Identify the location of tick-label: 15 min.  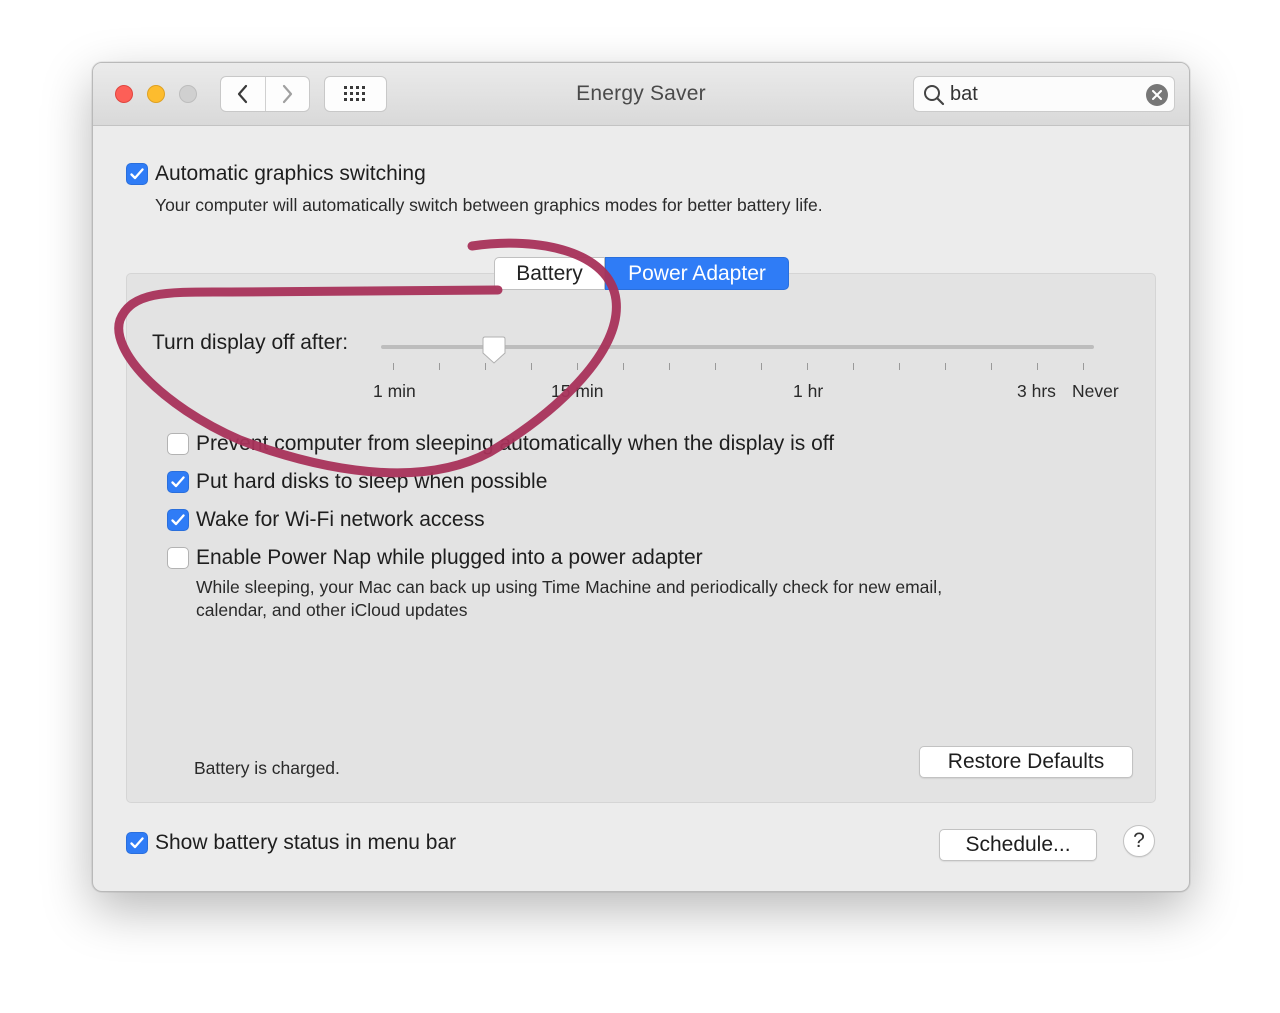
(577, 391).